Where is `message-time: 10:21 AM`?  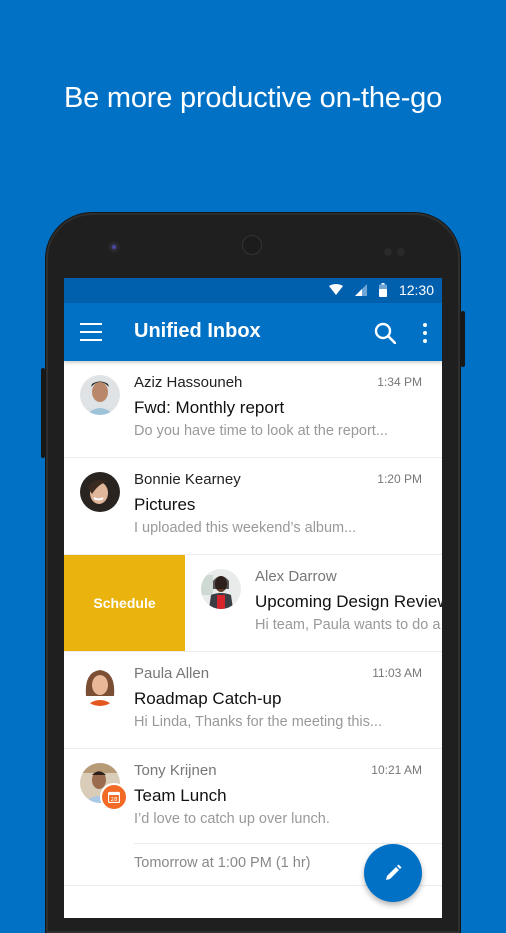
message-time: 10:21 AM is located at coordinates (396, 770).